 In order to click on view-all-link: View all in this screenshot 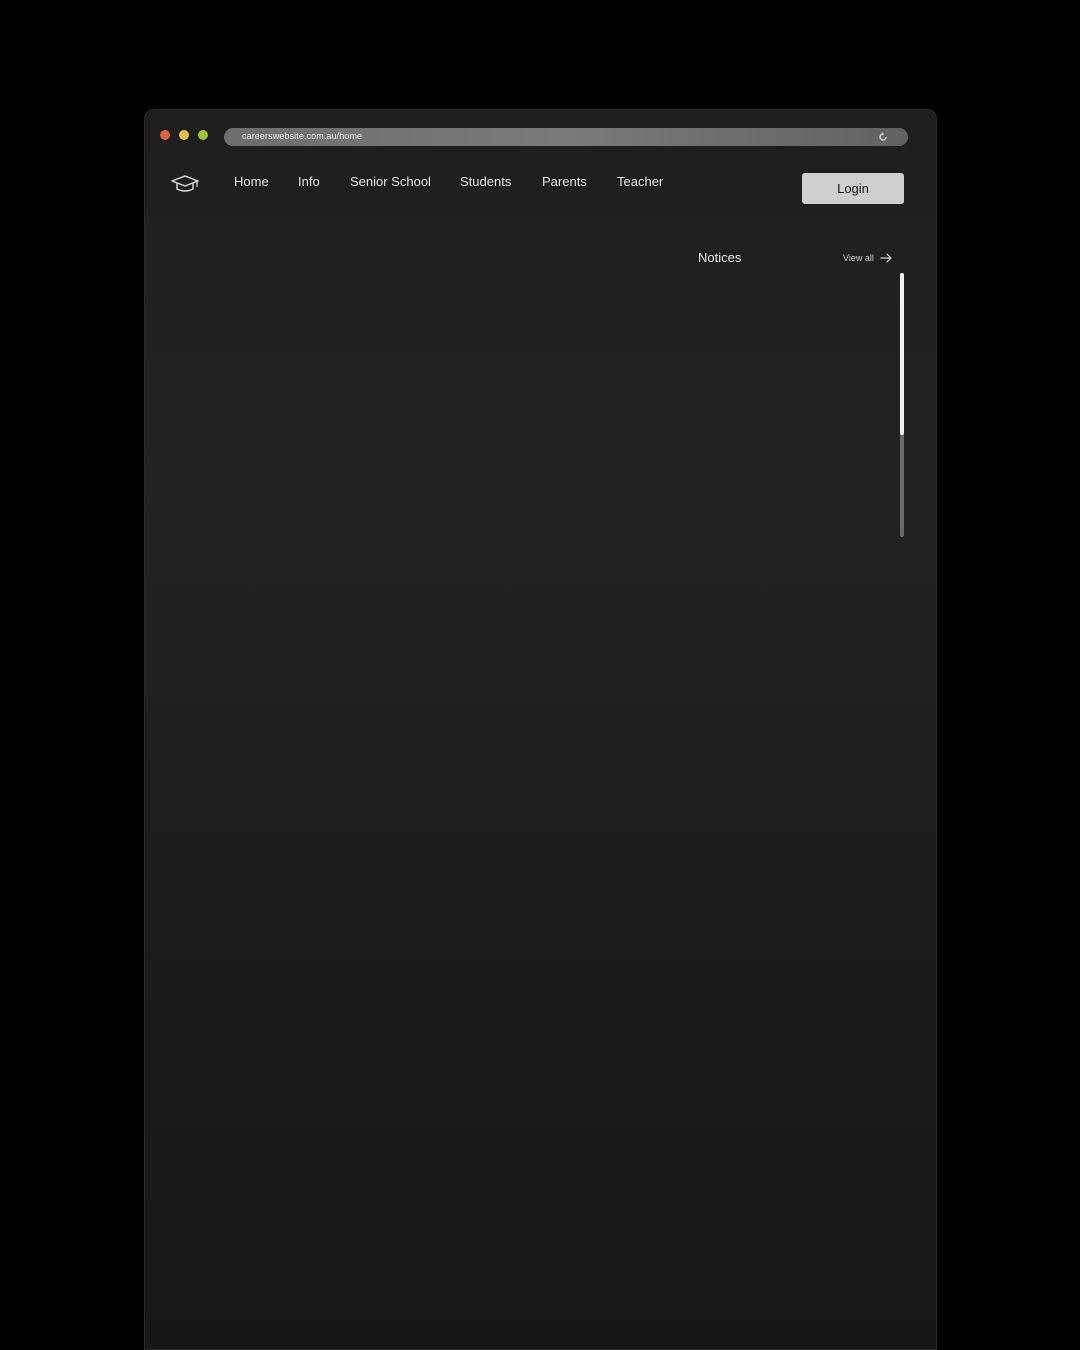, I will do `click(868, 258)`.